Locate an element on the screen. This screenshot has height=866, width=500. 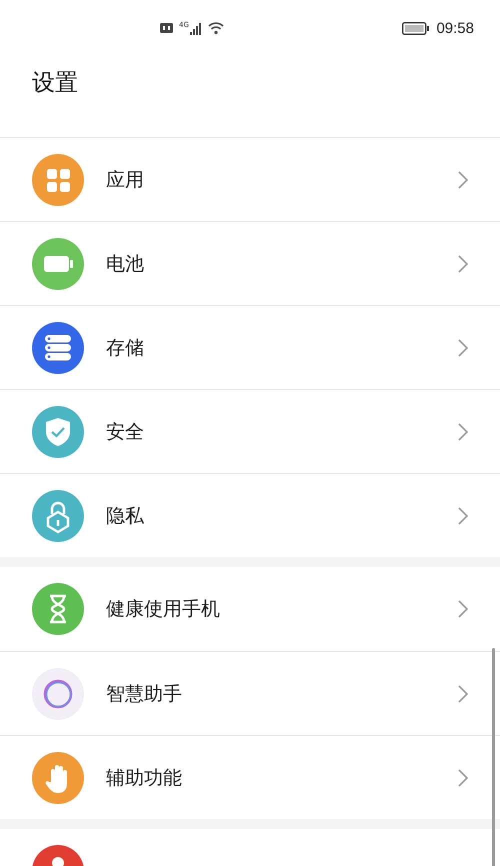
row-label: 安全 is located at coordinates (125, 432).